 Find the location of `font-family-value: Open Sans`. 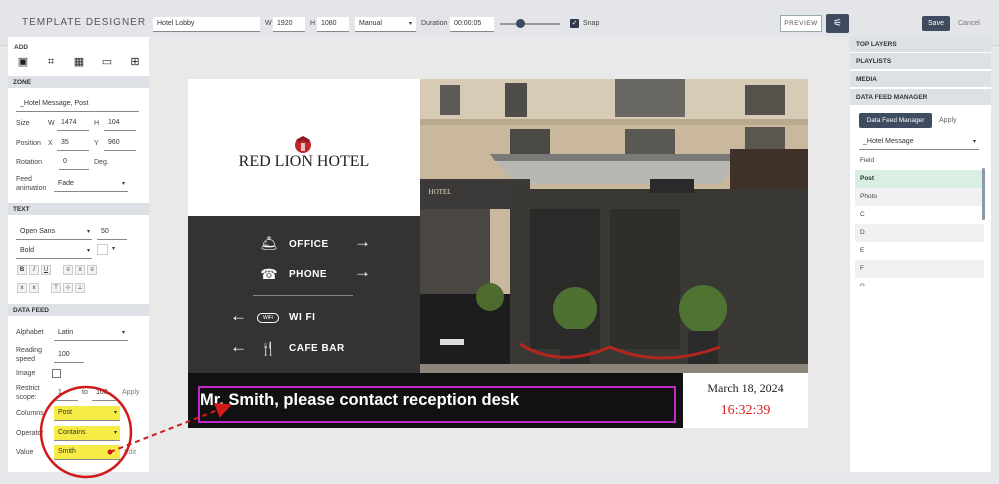

font-family-value: Open Sans is located at coordinates (38, 231).